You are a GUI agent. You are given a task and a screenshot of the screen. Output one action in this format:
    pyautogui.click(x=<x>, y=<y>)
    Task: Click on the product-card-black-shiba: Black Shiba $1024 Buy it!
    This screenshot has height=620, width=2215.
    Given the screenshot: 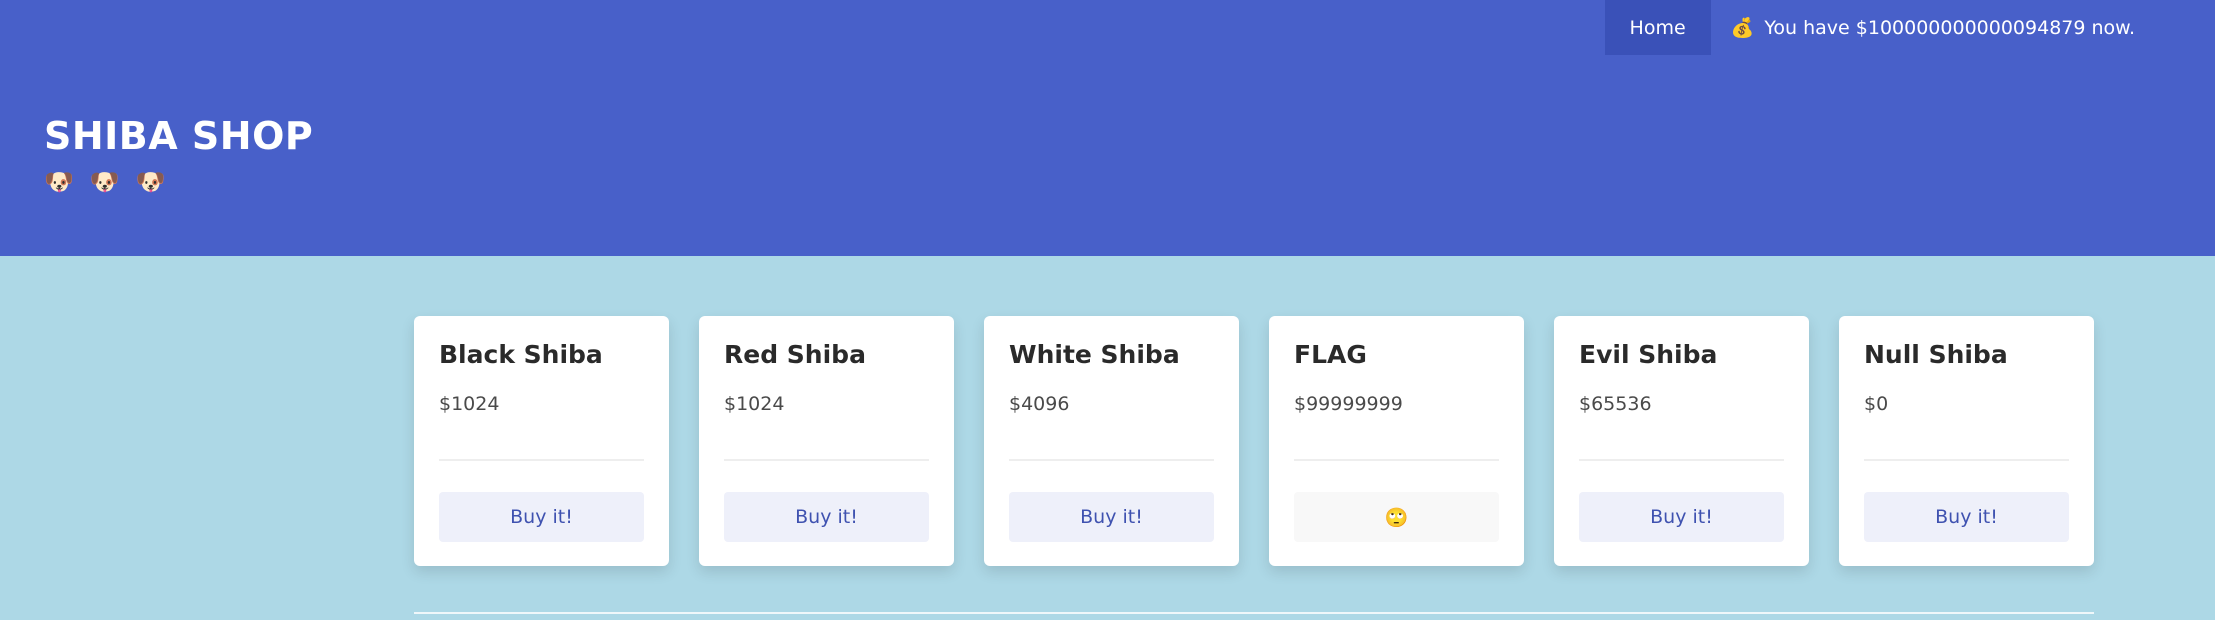 What is the action you would take?
    pyautogui.click(x=541, y=441)
    